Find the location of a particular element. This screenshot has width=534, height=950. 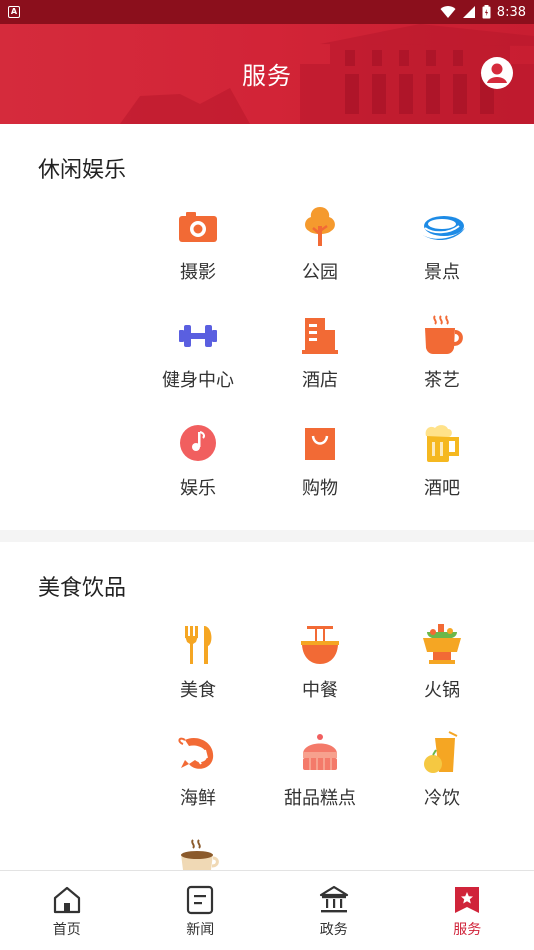

service-label: 健身中心 is located at coordinates (198, 380).